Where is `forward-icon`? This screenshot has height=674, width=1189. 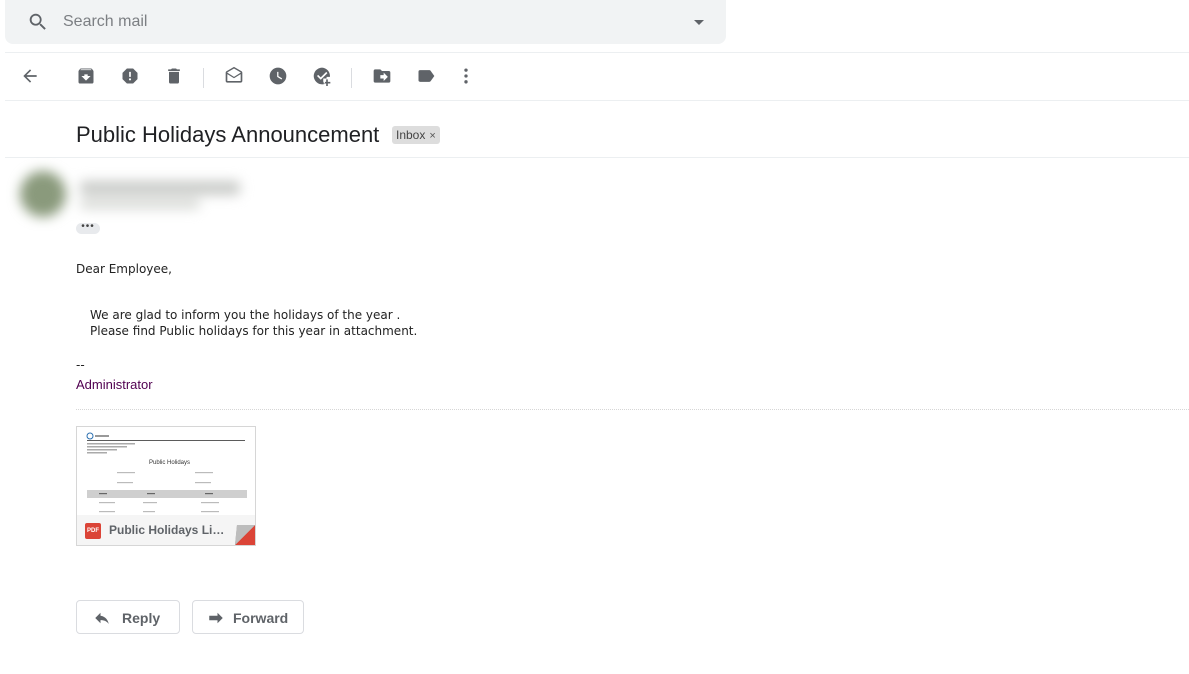
forward-icon is located at coordinates (216, 619).